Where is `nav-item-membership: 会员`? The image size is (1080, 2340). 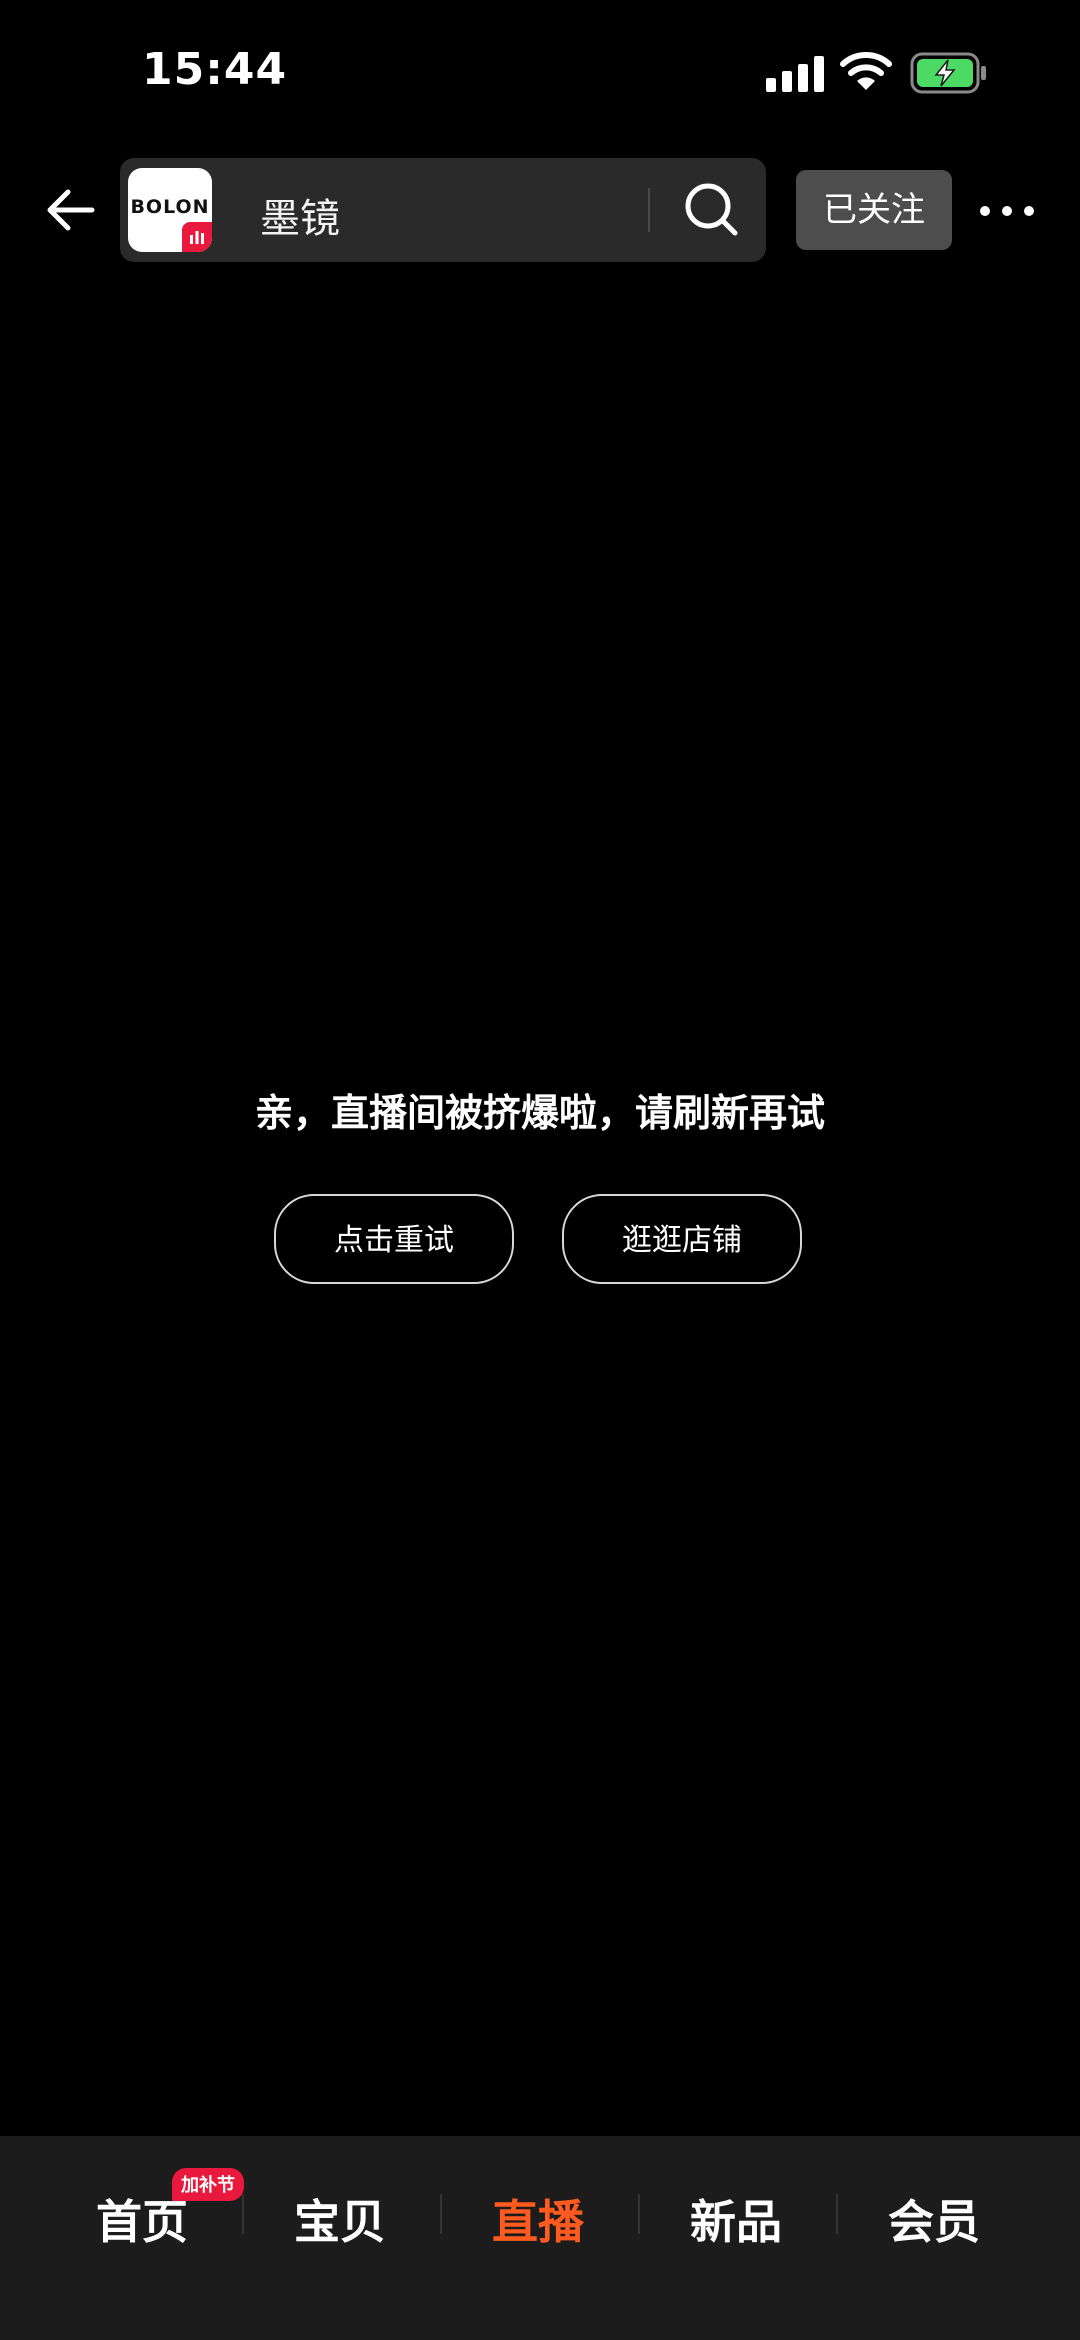 nav-item-membership: 会员 is located at coordinates (934, 2219).